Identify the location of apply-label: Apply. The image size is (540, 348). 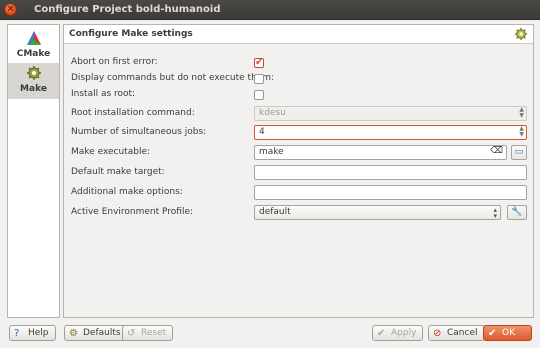
(404, 333).